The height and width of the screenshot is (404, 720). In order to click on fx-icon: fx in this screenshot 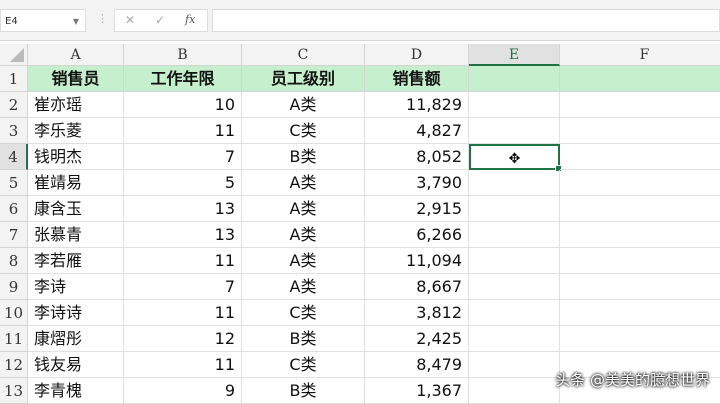, I will do `click(190, 19)`.